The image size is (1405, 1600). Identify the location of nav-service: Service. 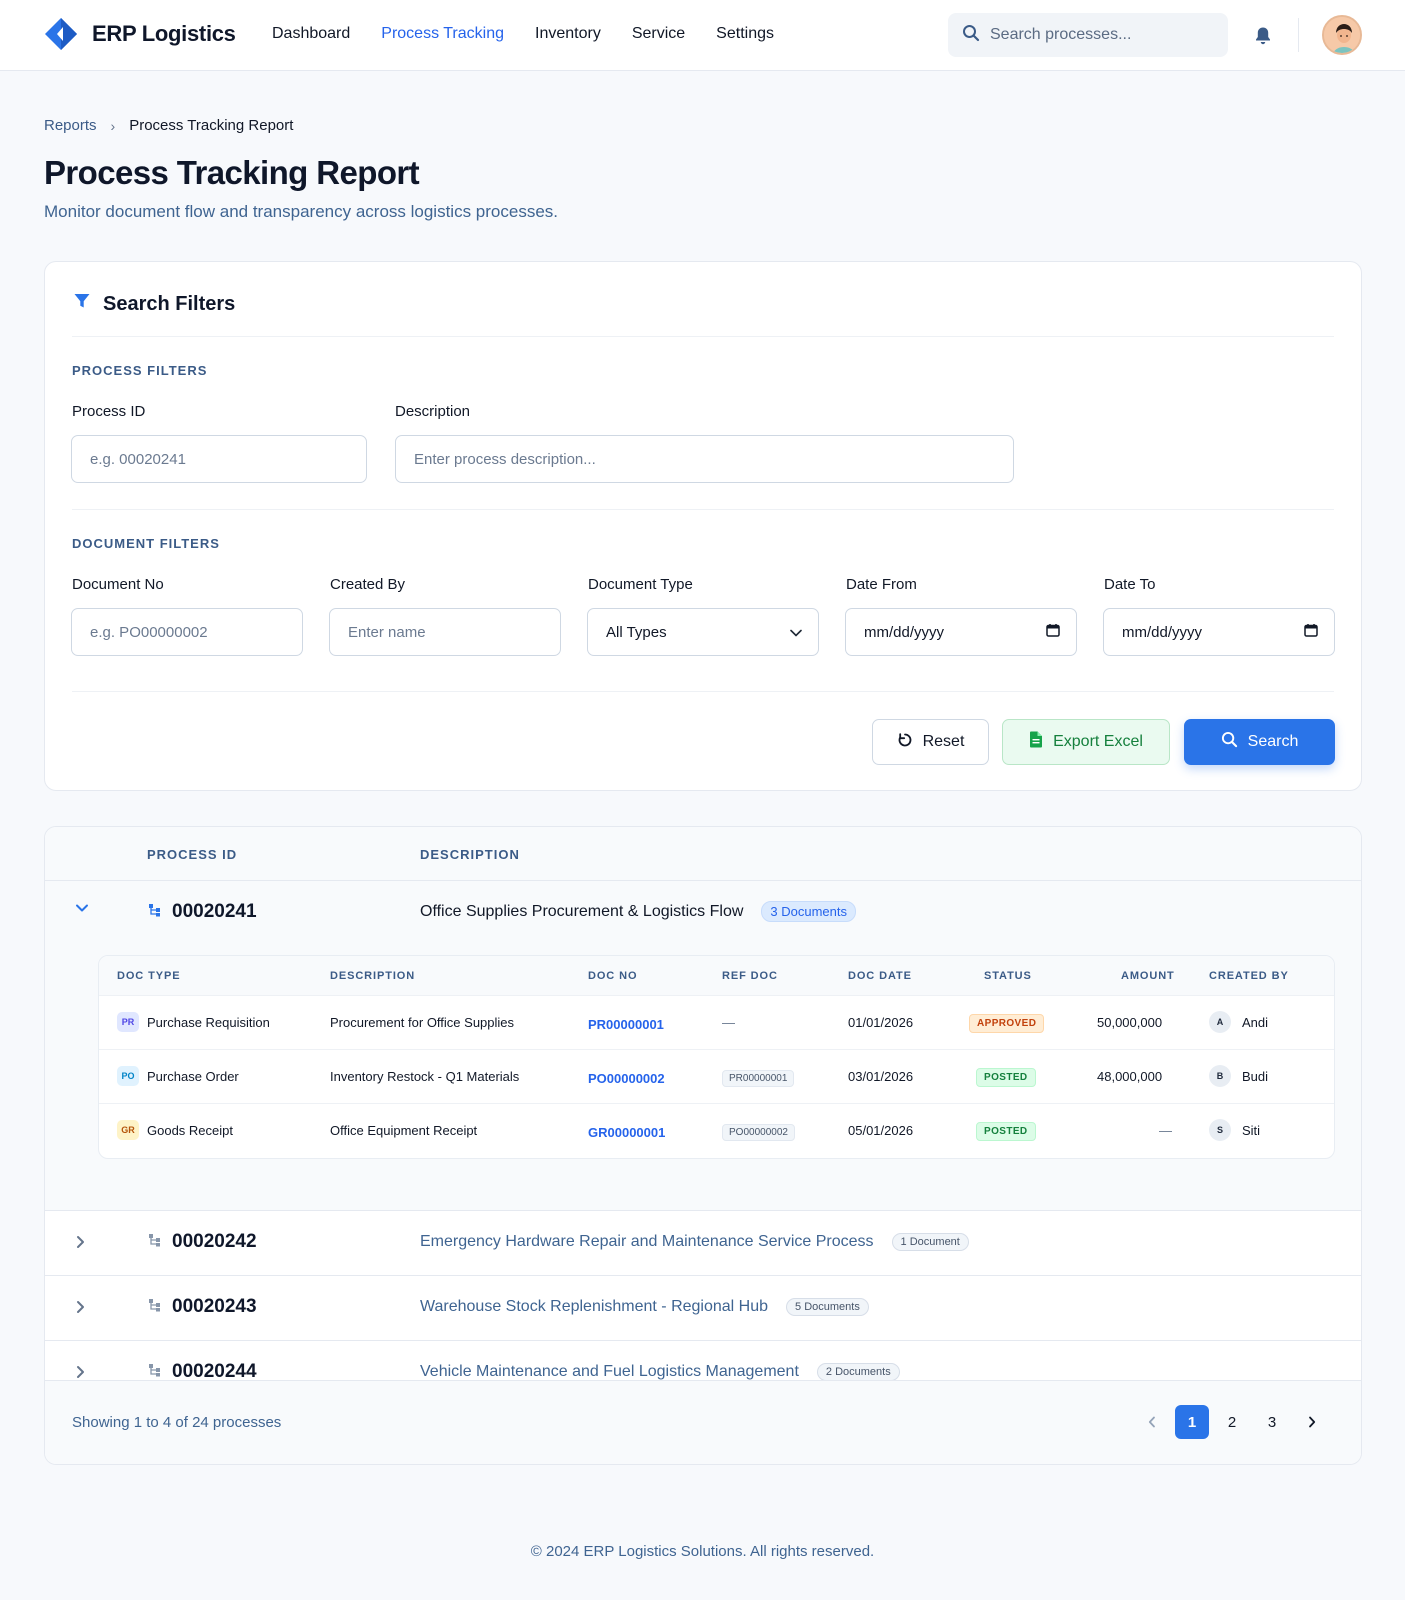
(658, 34).